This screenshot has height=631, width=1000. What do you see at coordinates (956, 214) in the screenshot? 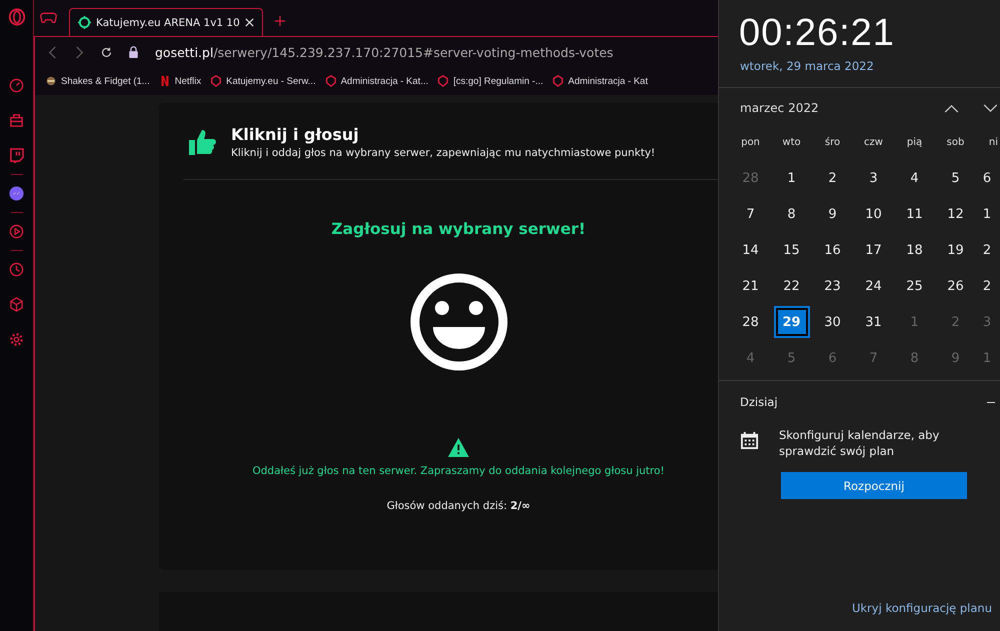
I see `calendar-day: 12` at bounding box center [956, 214].